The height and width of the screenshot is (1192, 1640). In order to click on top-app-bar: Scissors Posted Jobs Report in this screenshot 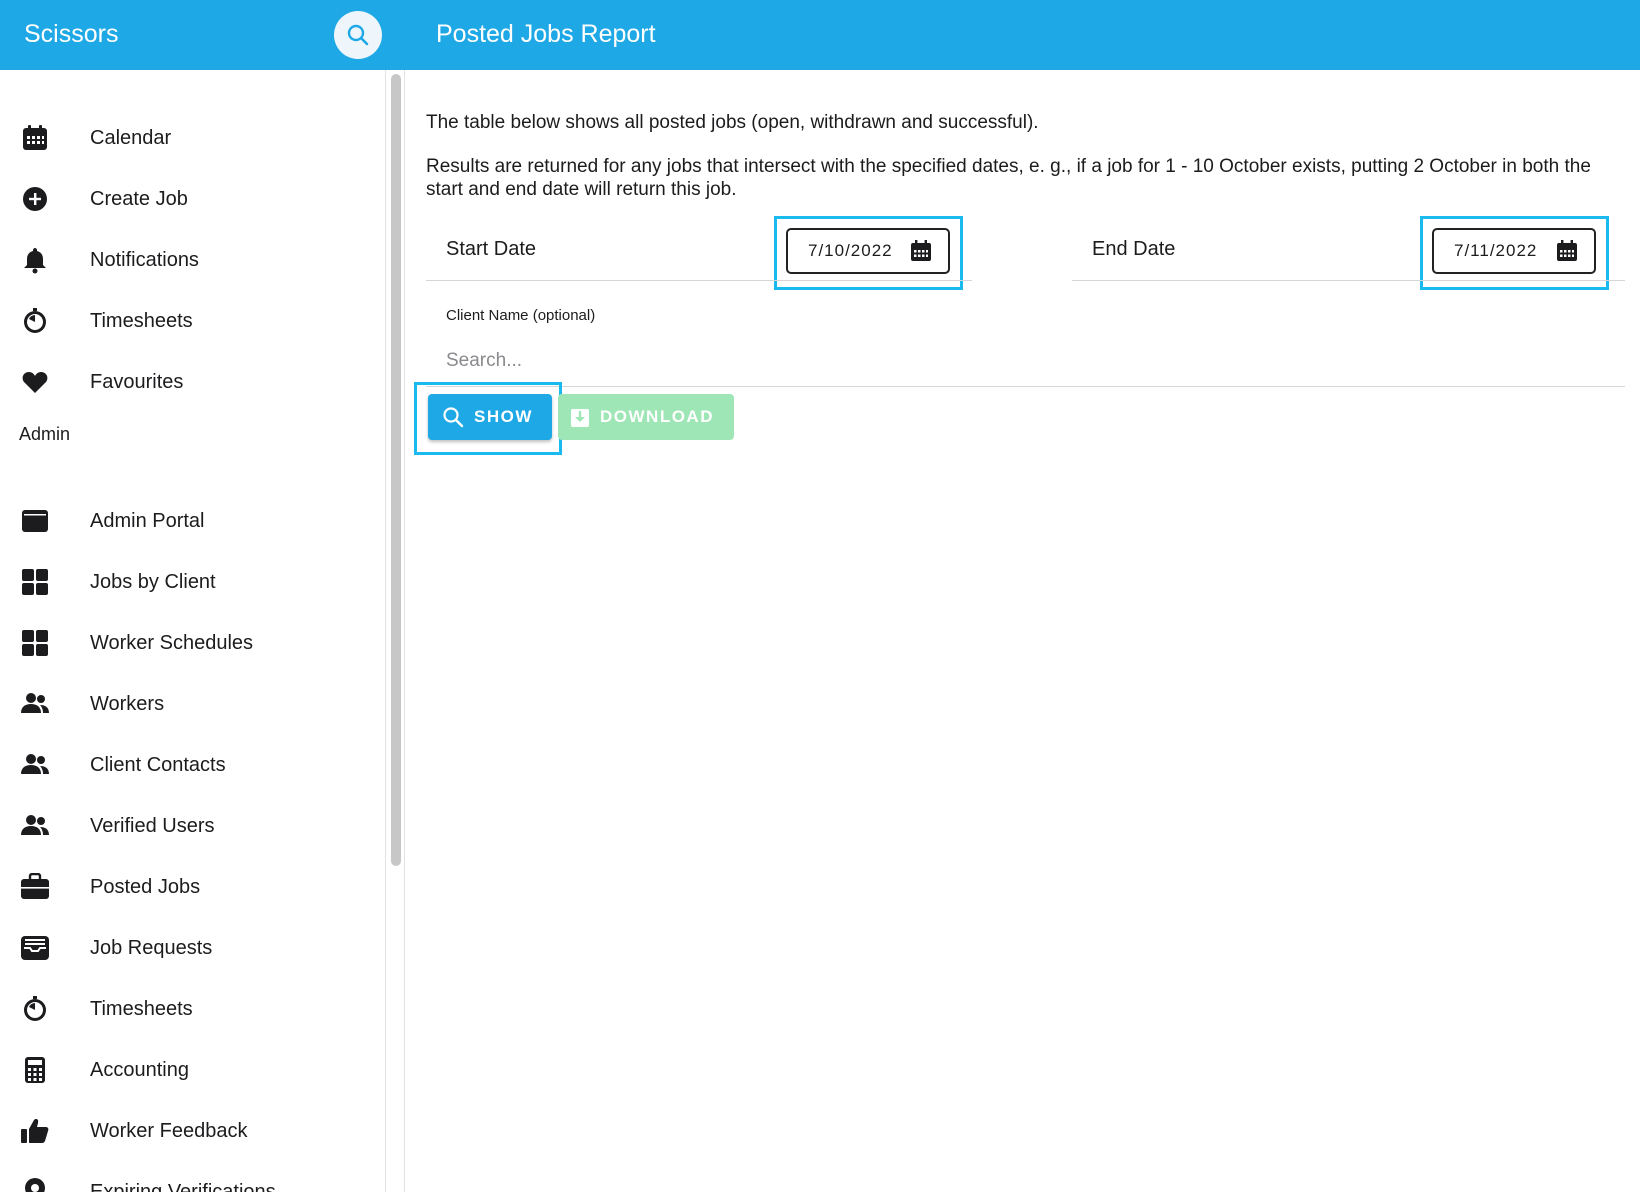, I will do `click(820, 35)`.